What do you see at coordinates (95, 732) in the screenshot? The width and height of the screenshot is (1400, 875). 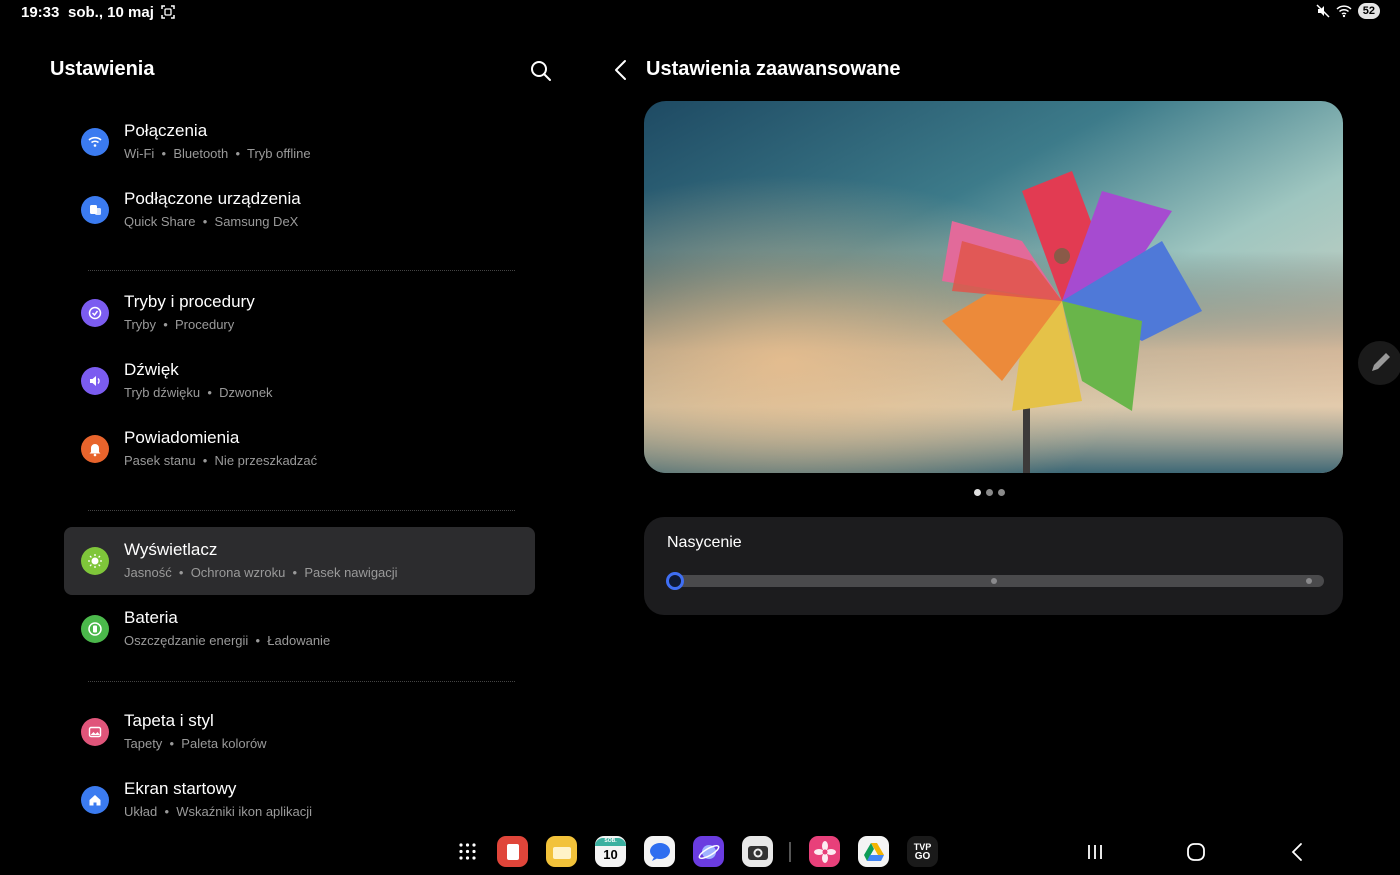 I see `wallpaper-icon` at bounding box center [95, 732].